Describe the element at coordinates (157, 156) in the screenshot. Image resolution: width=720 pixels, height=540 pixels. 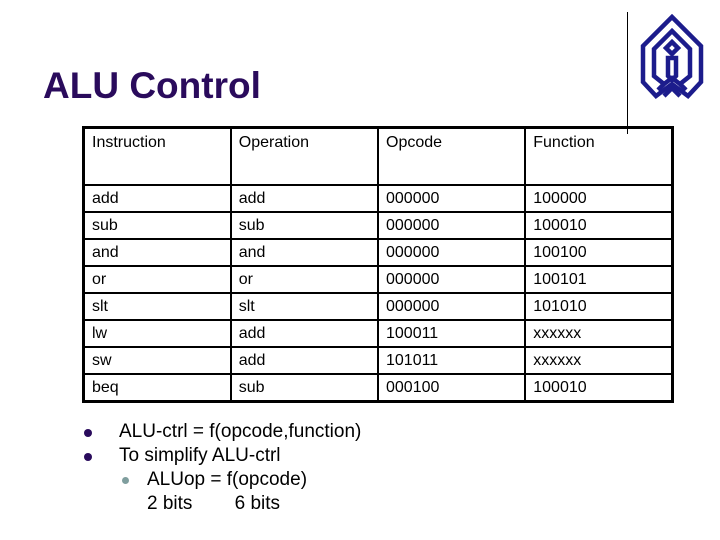
I see `header-instruction: Instruction` at that location.